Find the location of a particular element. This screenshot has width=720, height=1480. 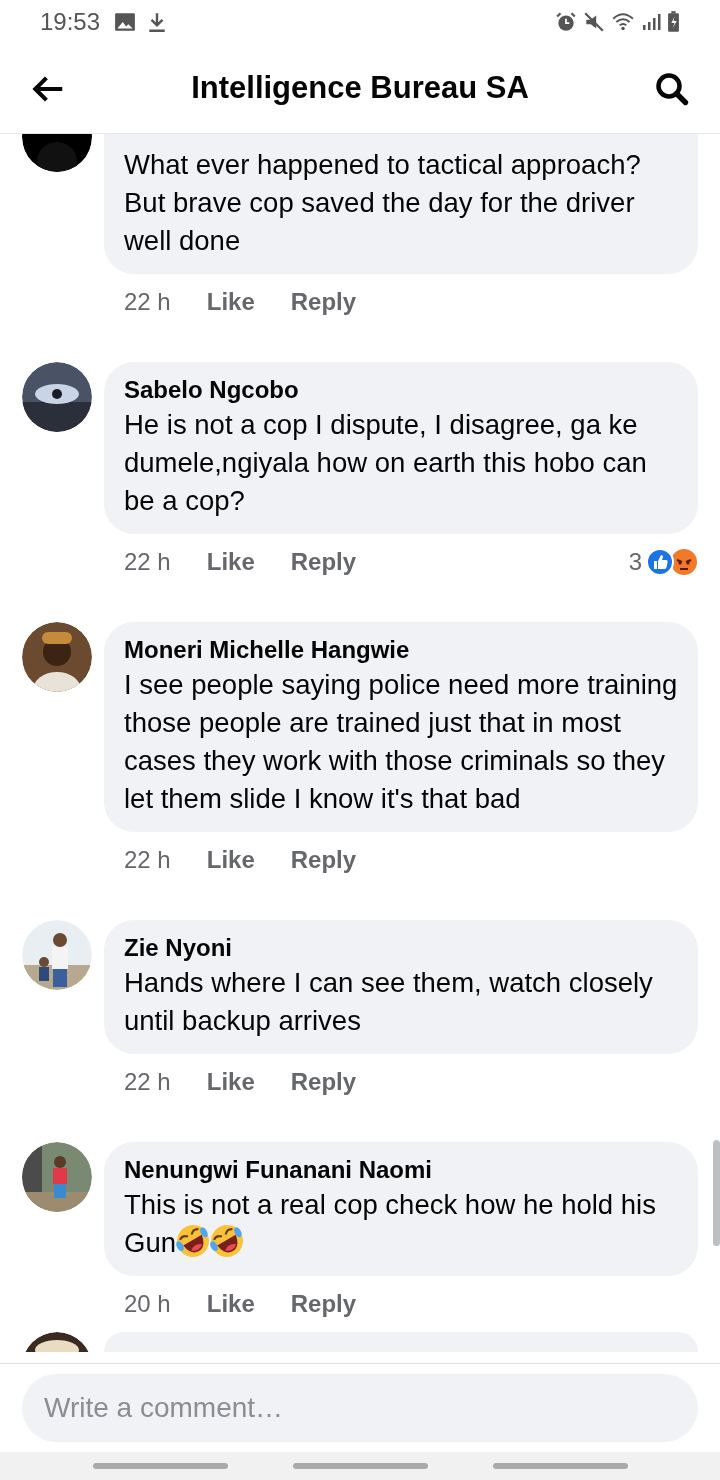

reaction-count: 3 is located at coordinates (635, 562).